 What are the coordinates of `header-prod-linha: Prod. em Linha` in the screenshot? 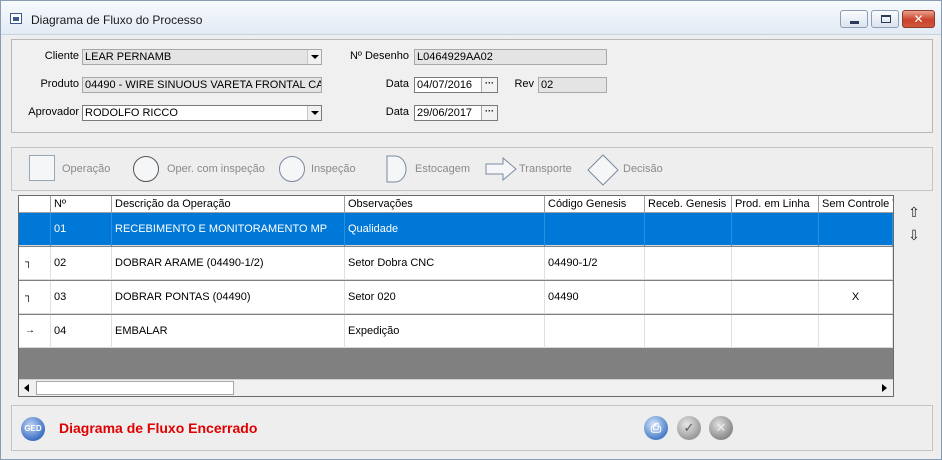 It's located at (775, 204).